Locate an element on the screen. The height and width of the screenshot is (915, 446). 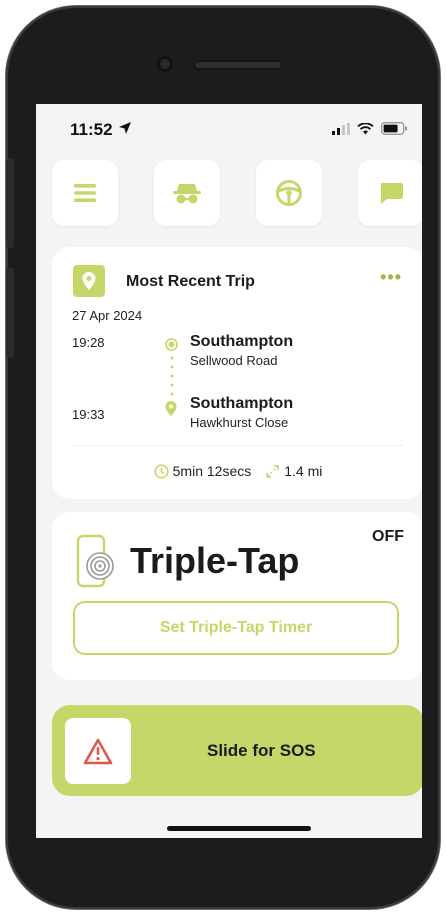
trip-badge is located at coordinates (89, 281).